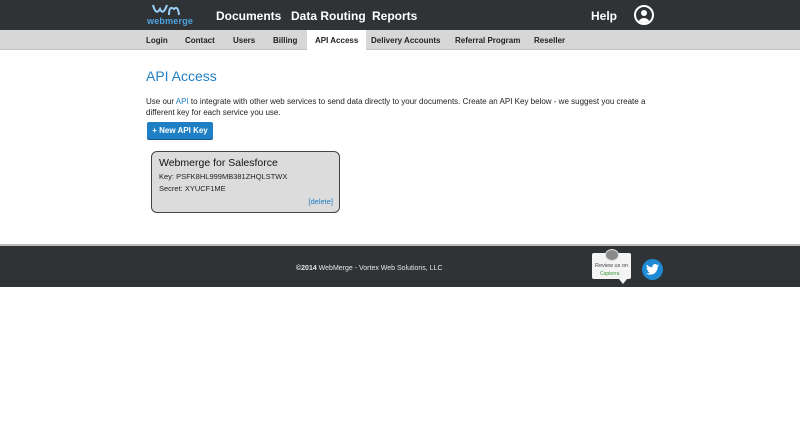 The height and width of the screenshot is (434, 800). Describe the element at coordinates (170, 21) in the screenshot. I see `logo-text: webmerge` at that location.